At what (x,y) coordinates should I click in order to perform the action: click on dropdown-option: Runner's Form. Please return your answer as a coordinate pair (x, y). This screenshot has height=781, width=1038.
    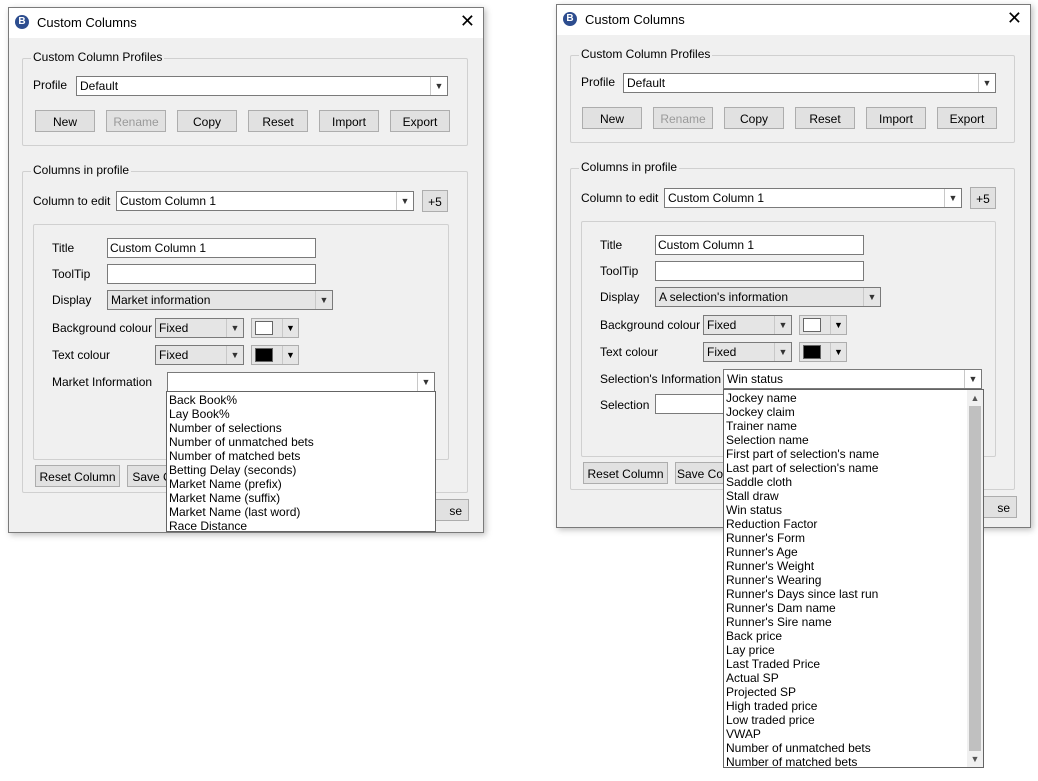
    Looking at the image, I should click on (845, 538).